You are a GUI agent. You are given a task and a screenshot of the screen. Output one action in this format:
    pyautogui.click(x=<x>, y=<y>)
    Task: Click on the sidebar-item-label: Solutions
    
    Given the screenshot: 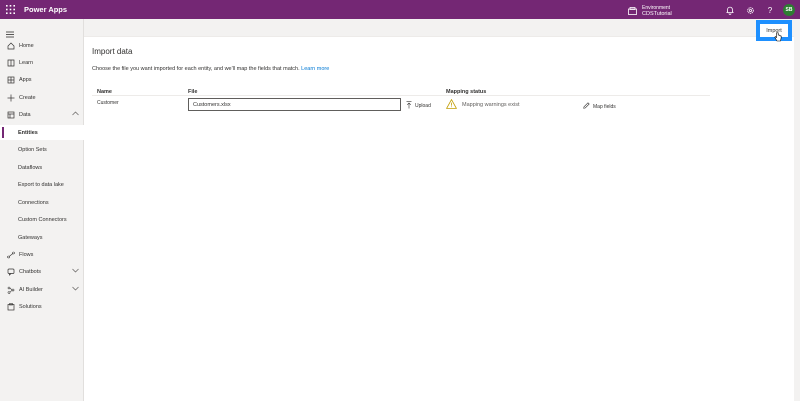 What is the action you would take?
    pyautogui.click(x=30, y=306)
    